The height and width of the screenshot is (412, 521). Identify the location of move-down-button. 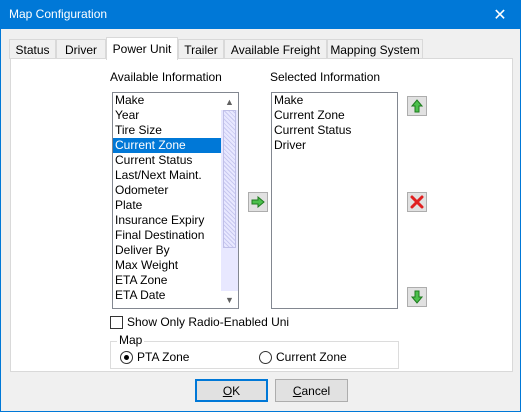
(417, 297).